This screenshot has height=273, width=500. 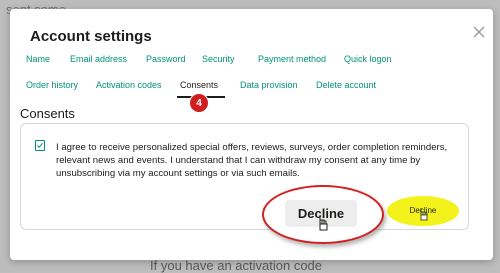 I want to click on tab-consents: Consents, so click(x=199, y=85).